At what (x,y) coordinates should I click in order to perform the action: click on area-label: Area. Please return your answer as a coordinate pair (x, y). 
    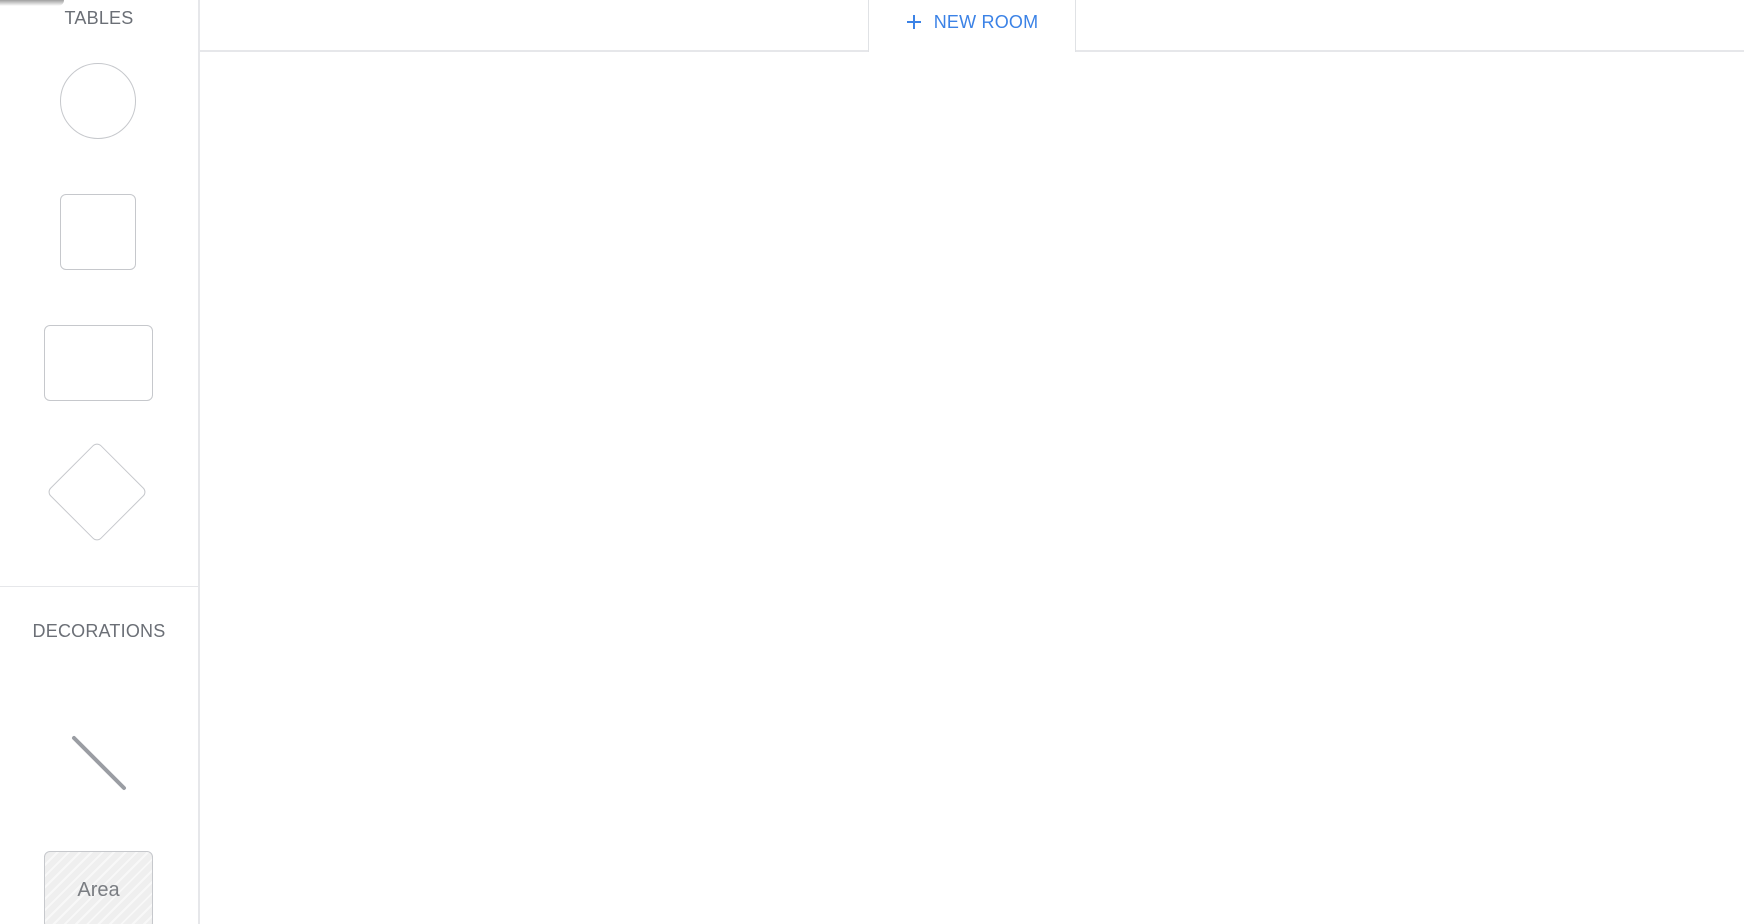
    Looking at the image, I should click on (98, 889).